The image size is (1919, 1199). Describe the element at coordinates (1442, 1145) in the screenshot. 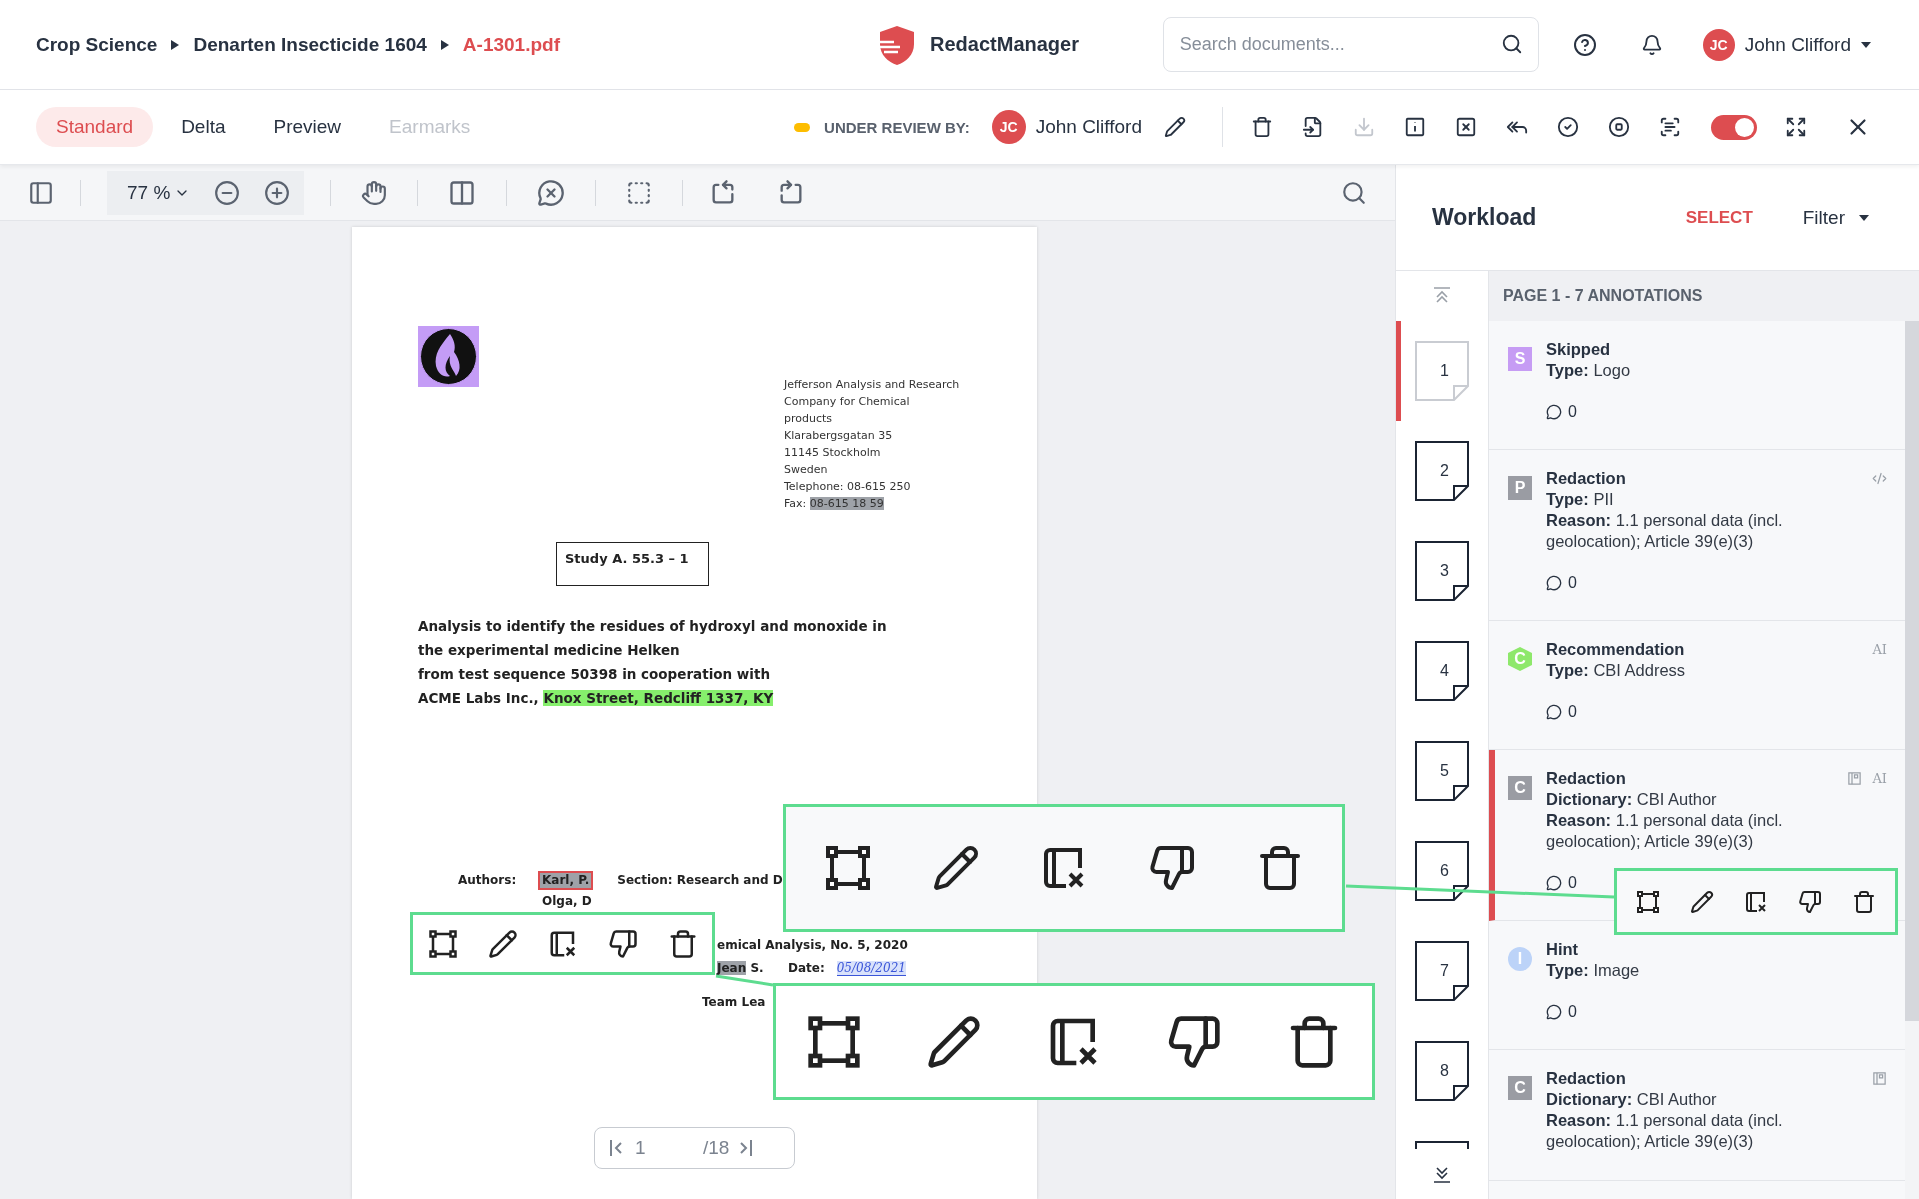

I see `page-thumbnail` at that location.